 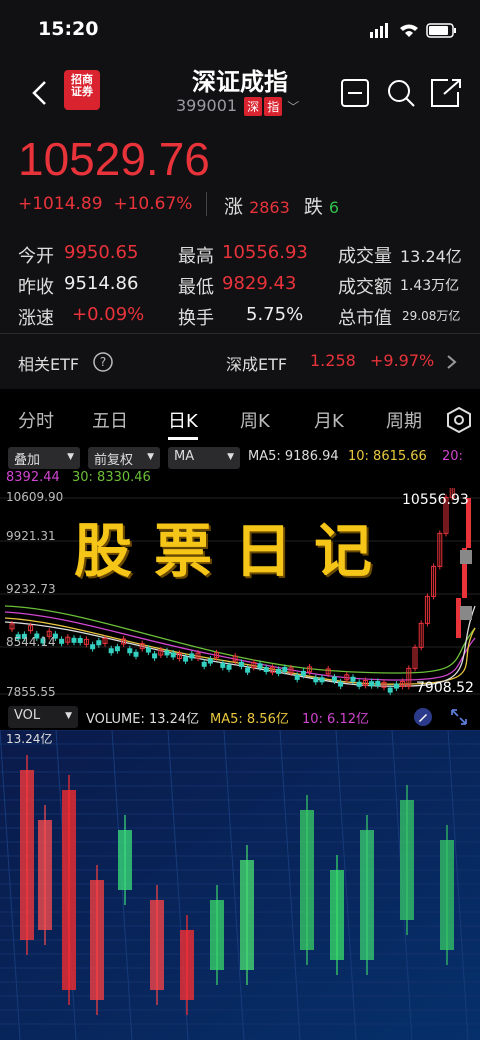 I want to click on down-count: 6, so click(x=334, y=207).